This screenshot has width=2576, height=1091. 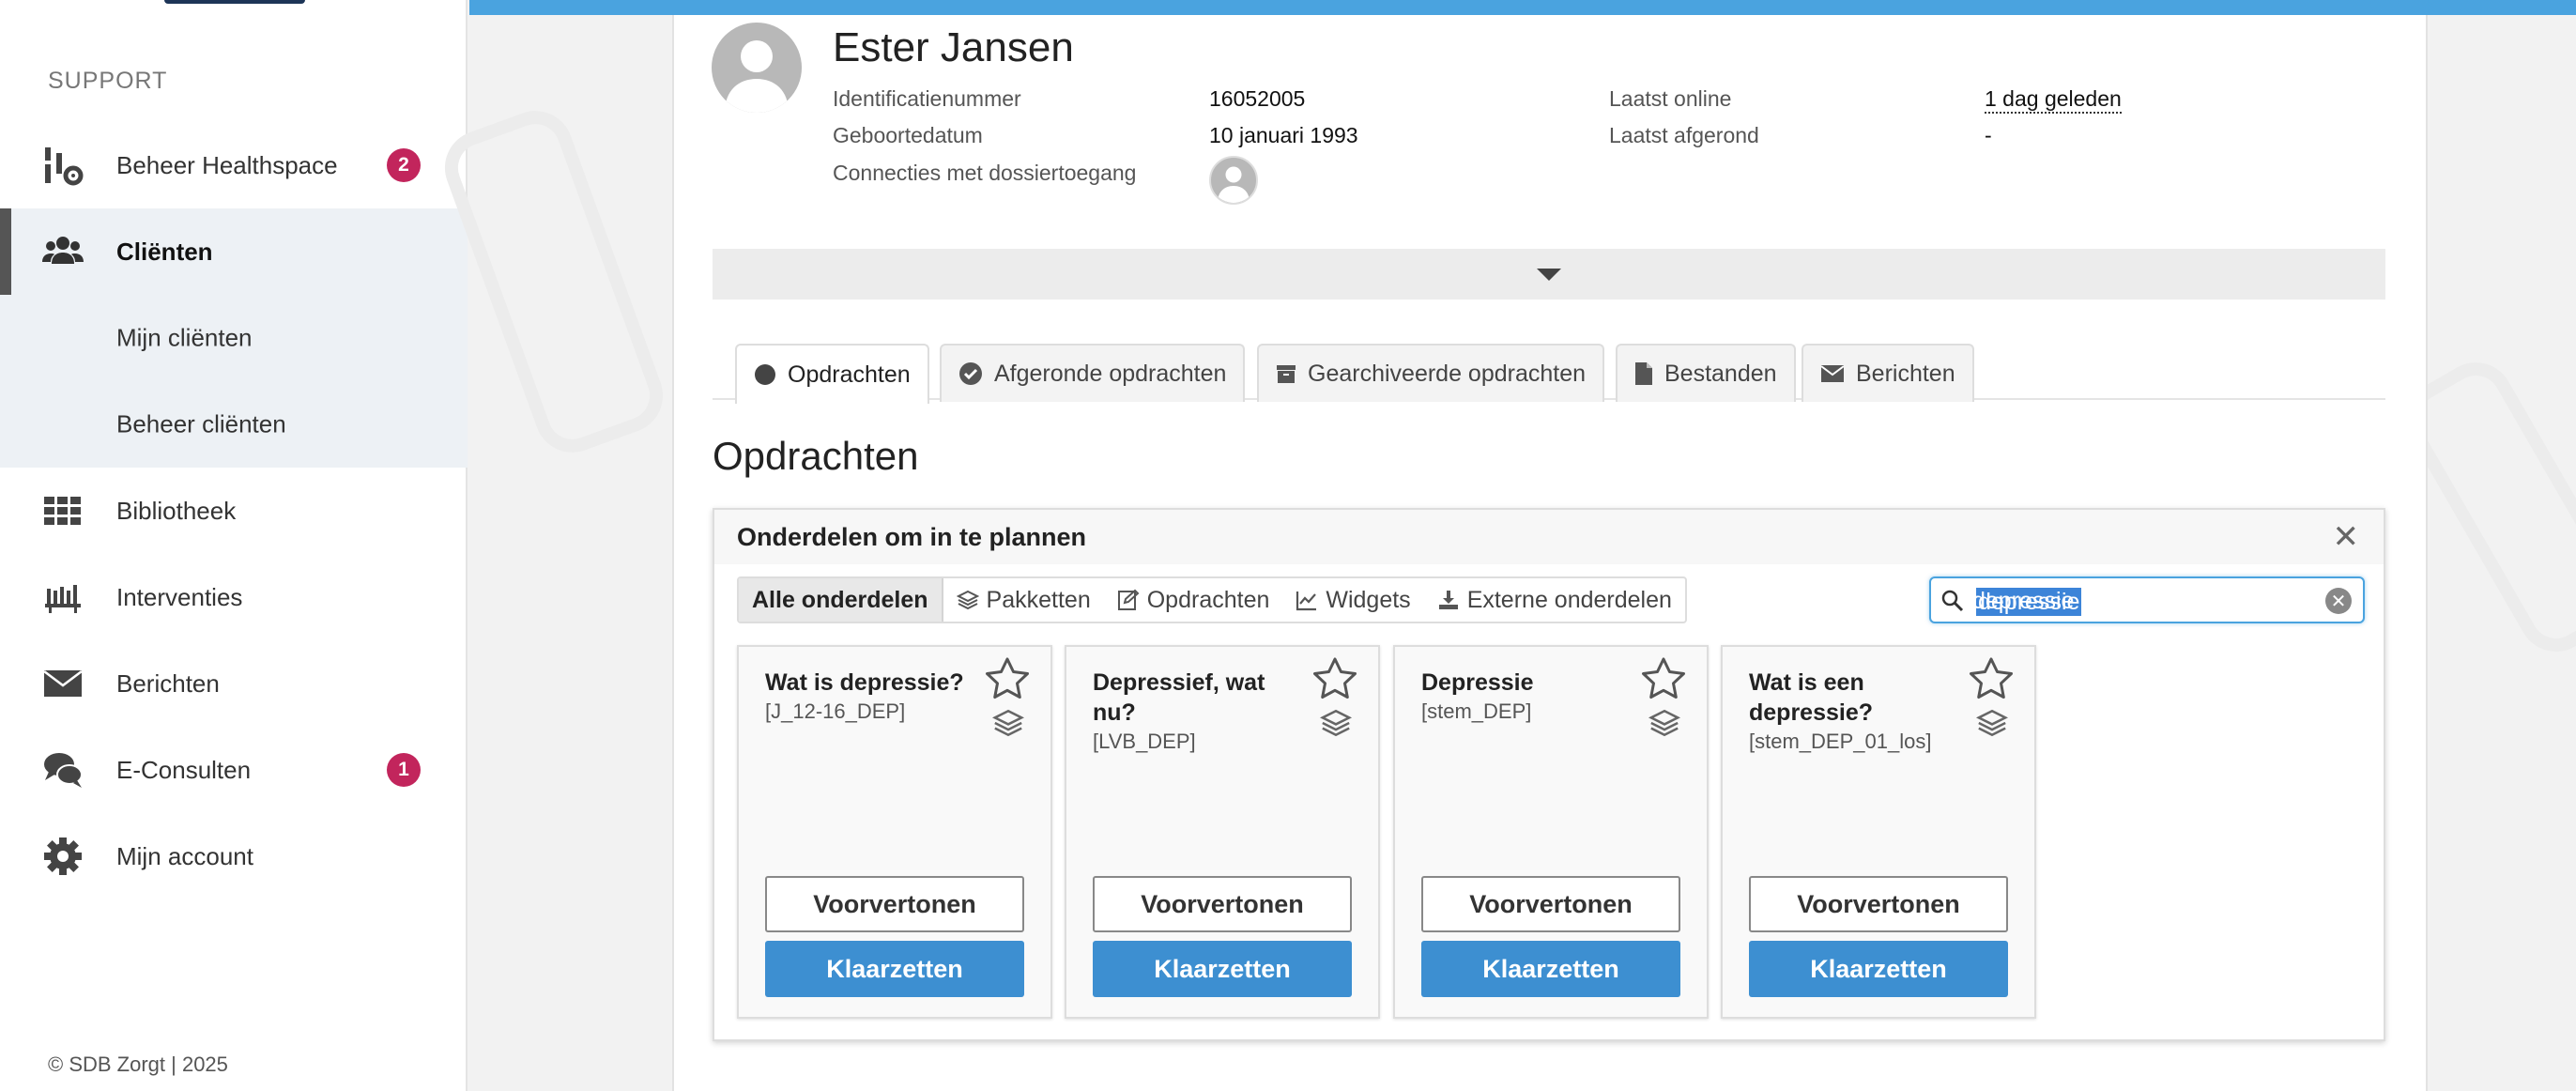 What do you see at coordinates (2338, 601) in the screenshot?
I see `clear-search-icon: ✕` at bounding box center [2338, 601].